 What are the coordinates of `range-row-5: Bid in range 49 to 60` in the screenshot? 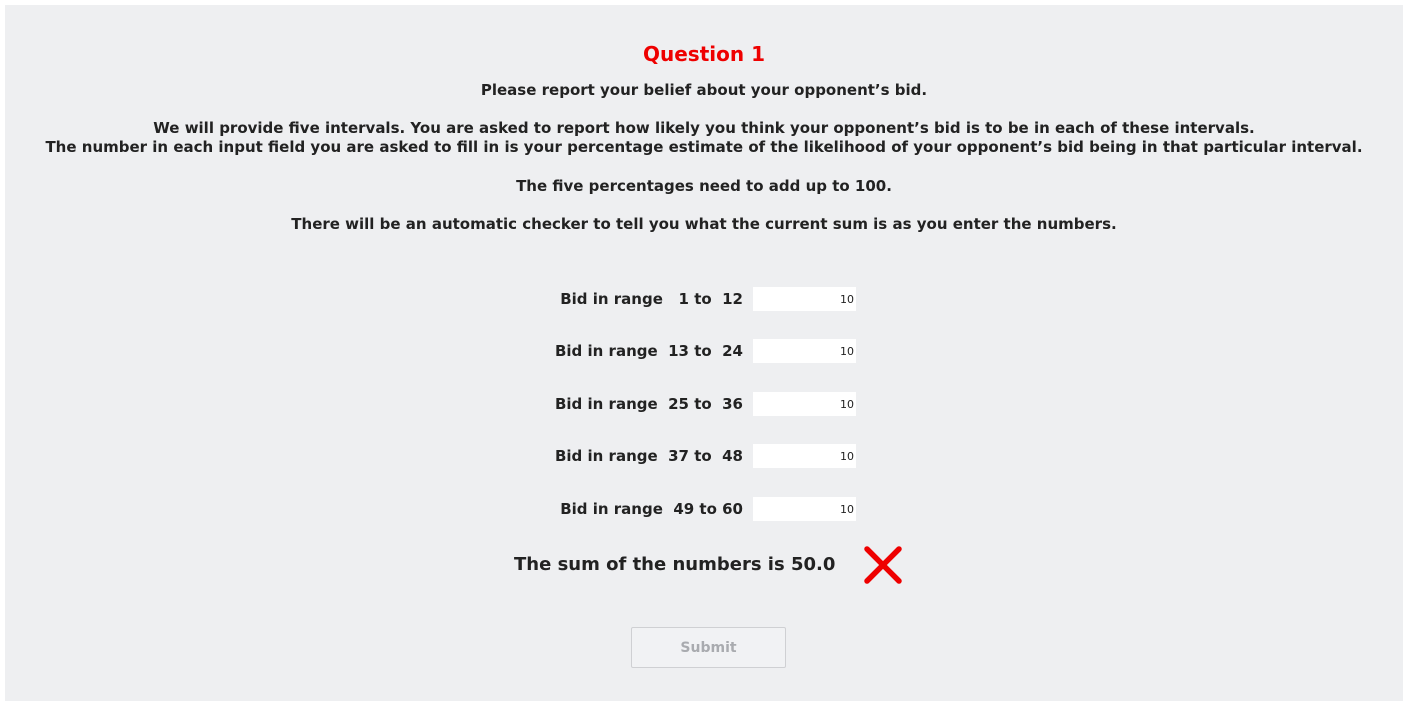 It's located at (704, 509).